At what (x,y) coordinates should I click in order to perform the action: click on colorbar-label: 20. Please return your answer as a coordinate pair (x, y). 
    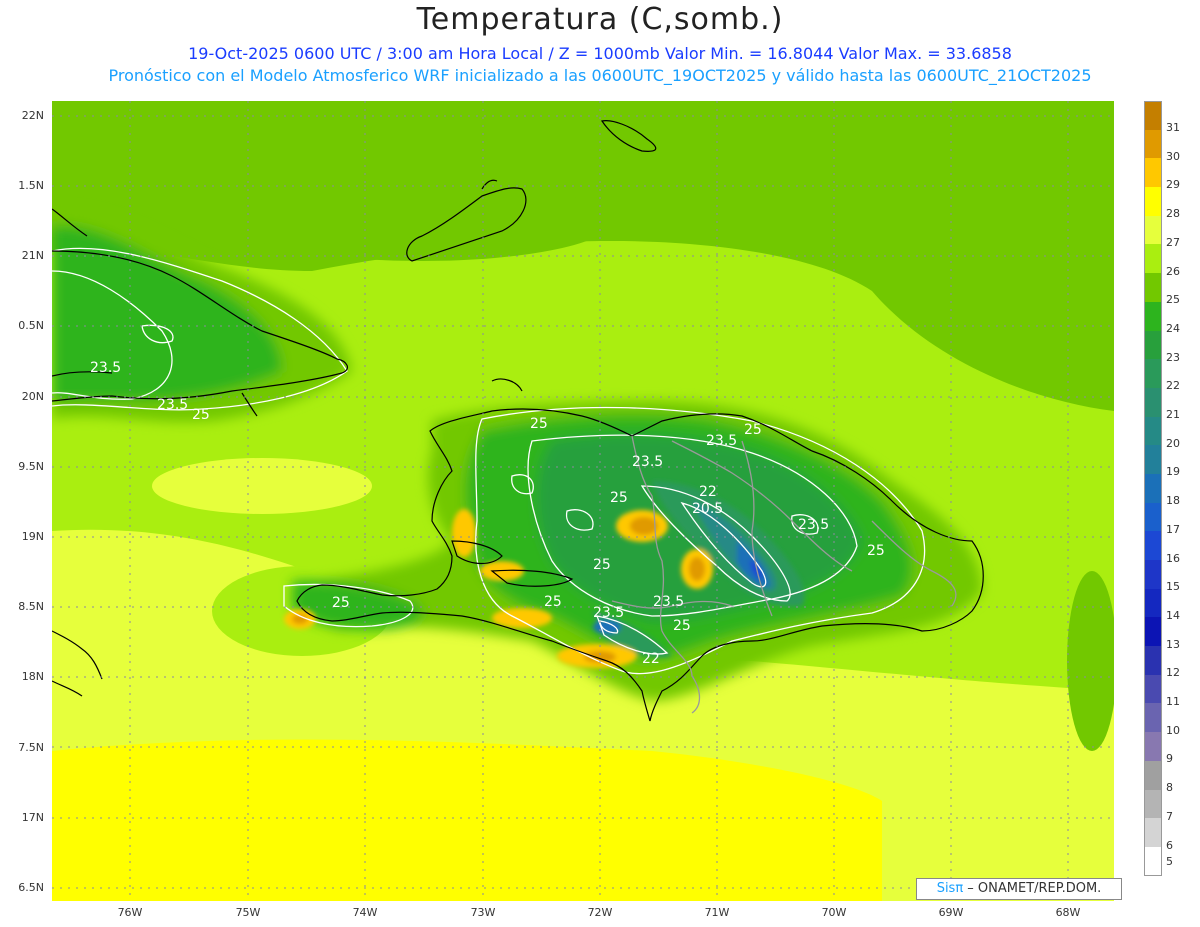
    Looking at the image, I should click on (1173, 443).